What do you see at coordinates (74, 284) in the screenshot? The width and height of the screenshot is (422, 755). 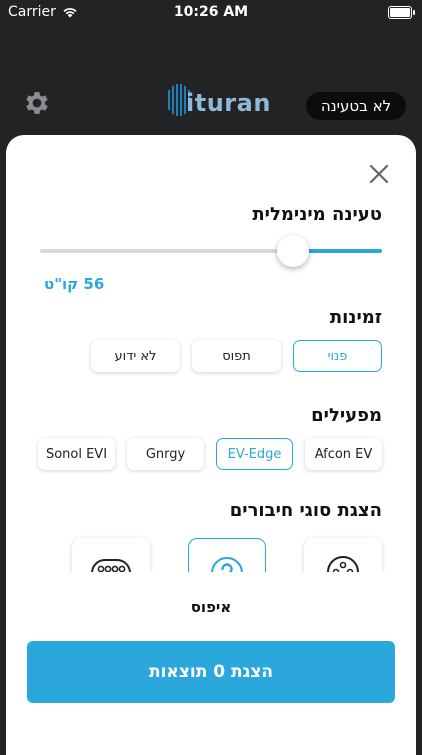 I see `min-charge-value: 56 קו"ט` at bounding box center [74, 284].